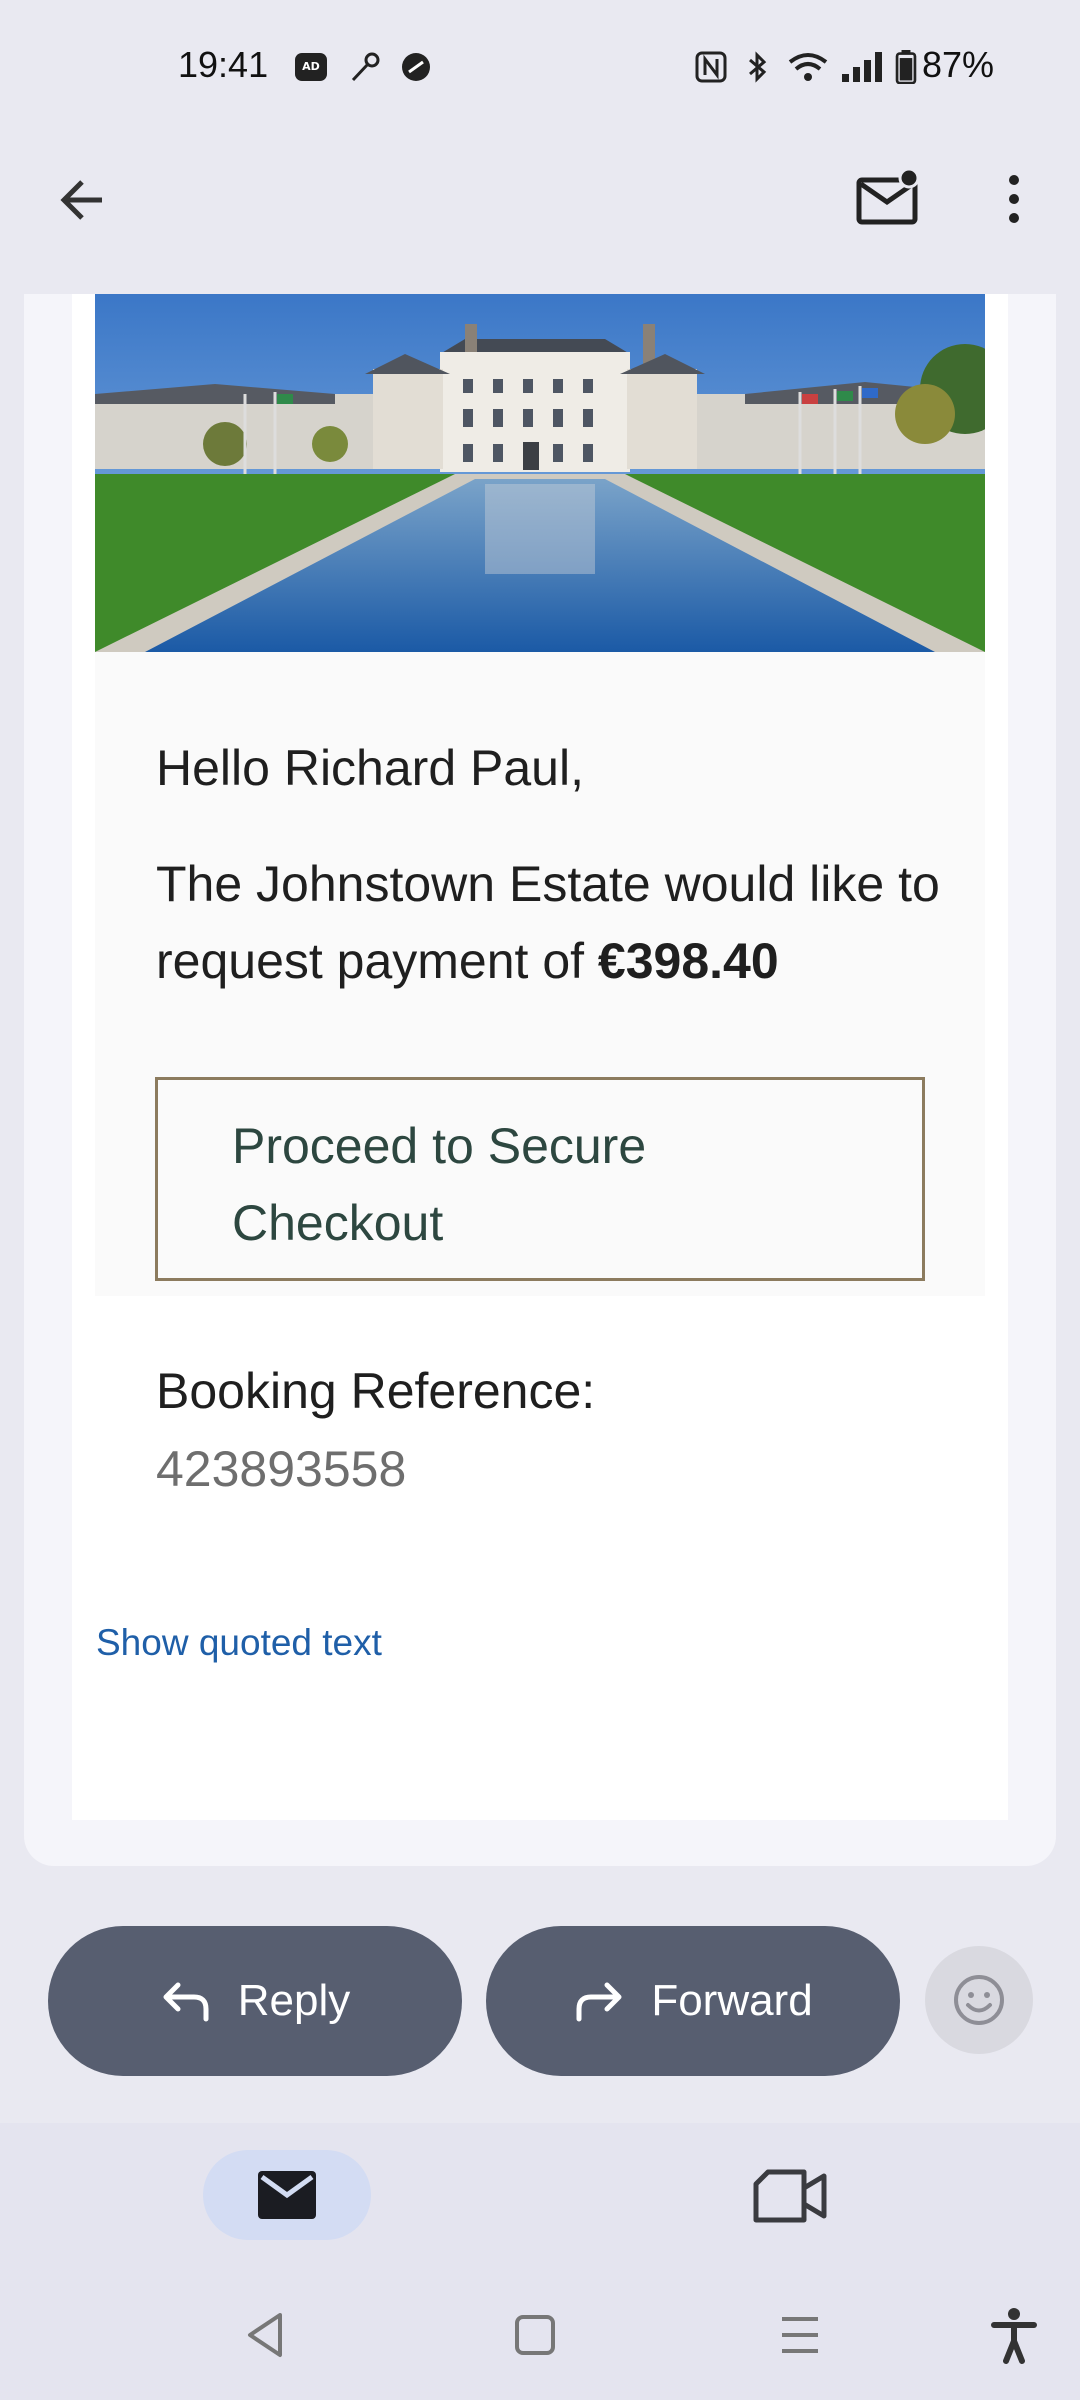  What do you see at coordinates (758, 67) in the screenshot?
I see `bluetooth-icon` at bounding box center [758, 67].